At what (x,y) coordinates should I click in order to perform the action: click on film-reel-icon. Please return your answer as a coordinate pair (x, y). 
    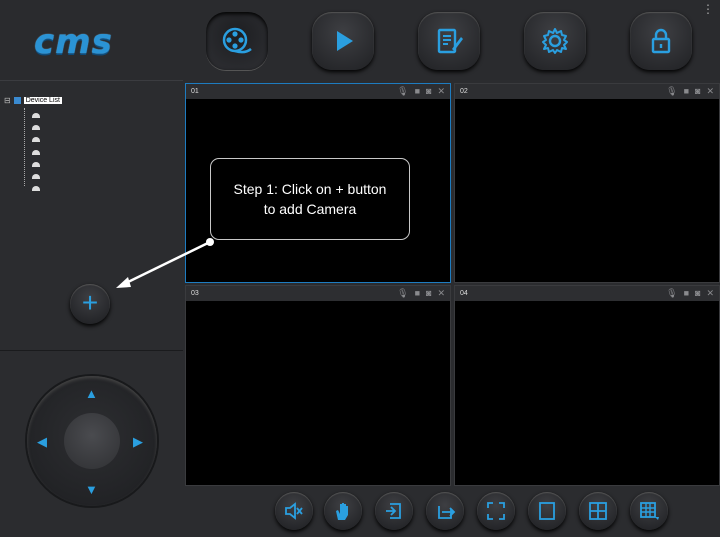
    Looking at the image, I should click on (237, 40).